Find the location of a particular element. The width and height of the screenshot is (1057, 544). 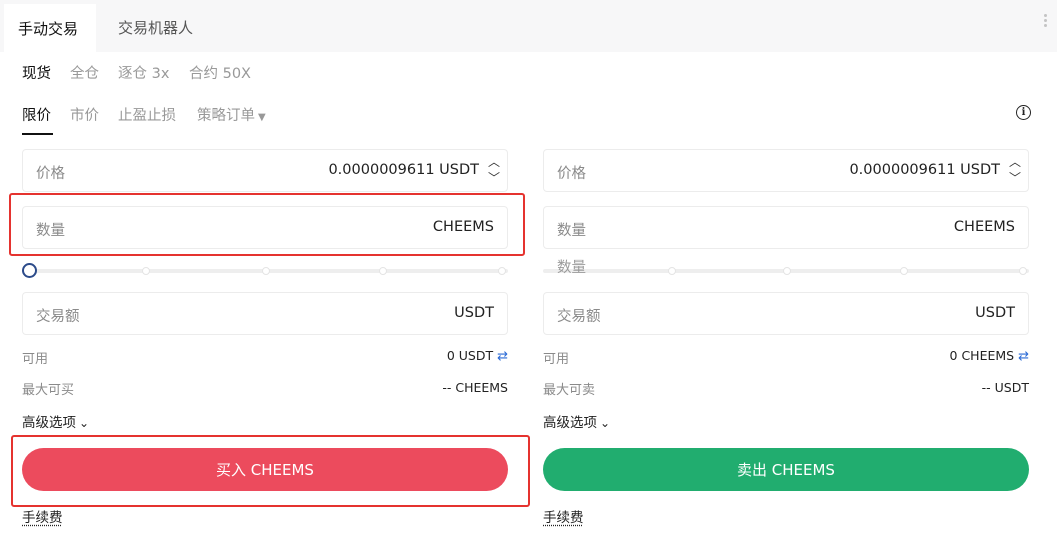

buy-fee-link: 手续费 is located at coordinates (42, 516).